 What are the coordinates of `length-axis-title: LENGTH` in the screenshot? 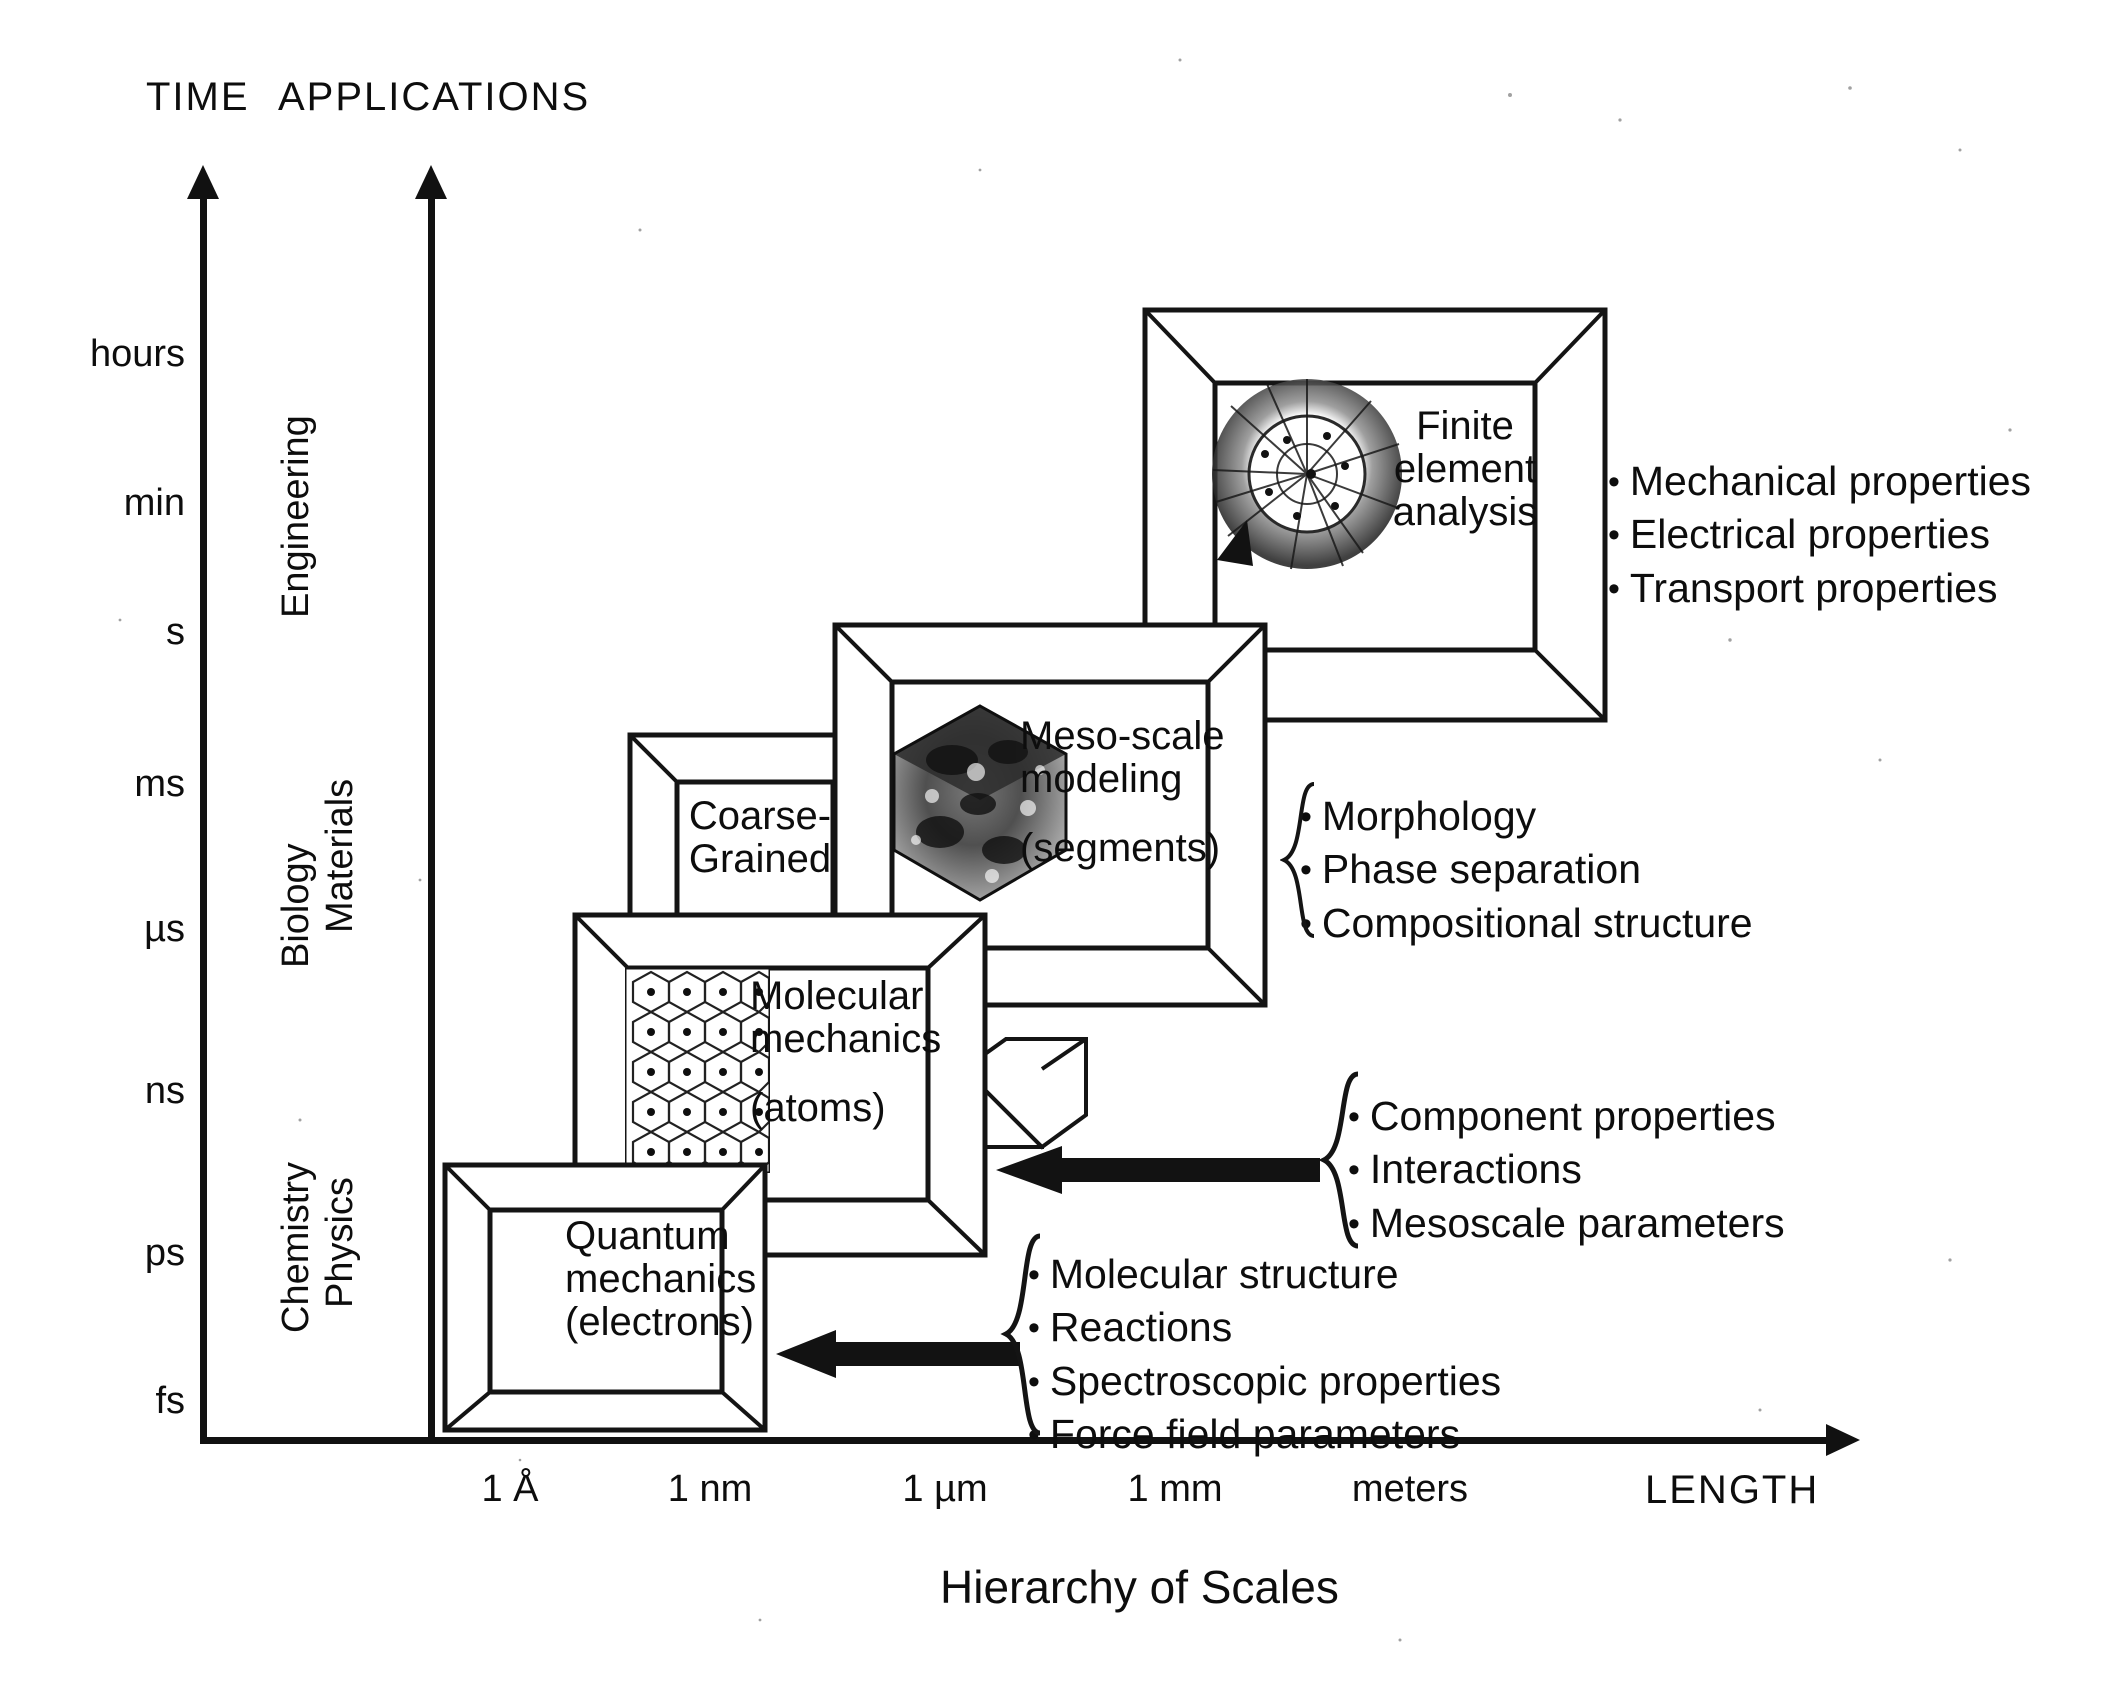 It's located at (1732, 1490).